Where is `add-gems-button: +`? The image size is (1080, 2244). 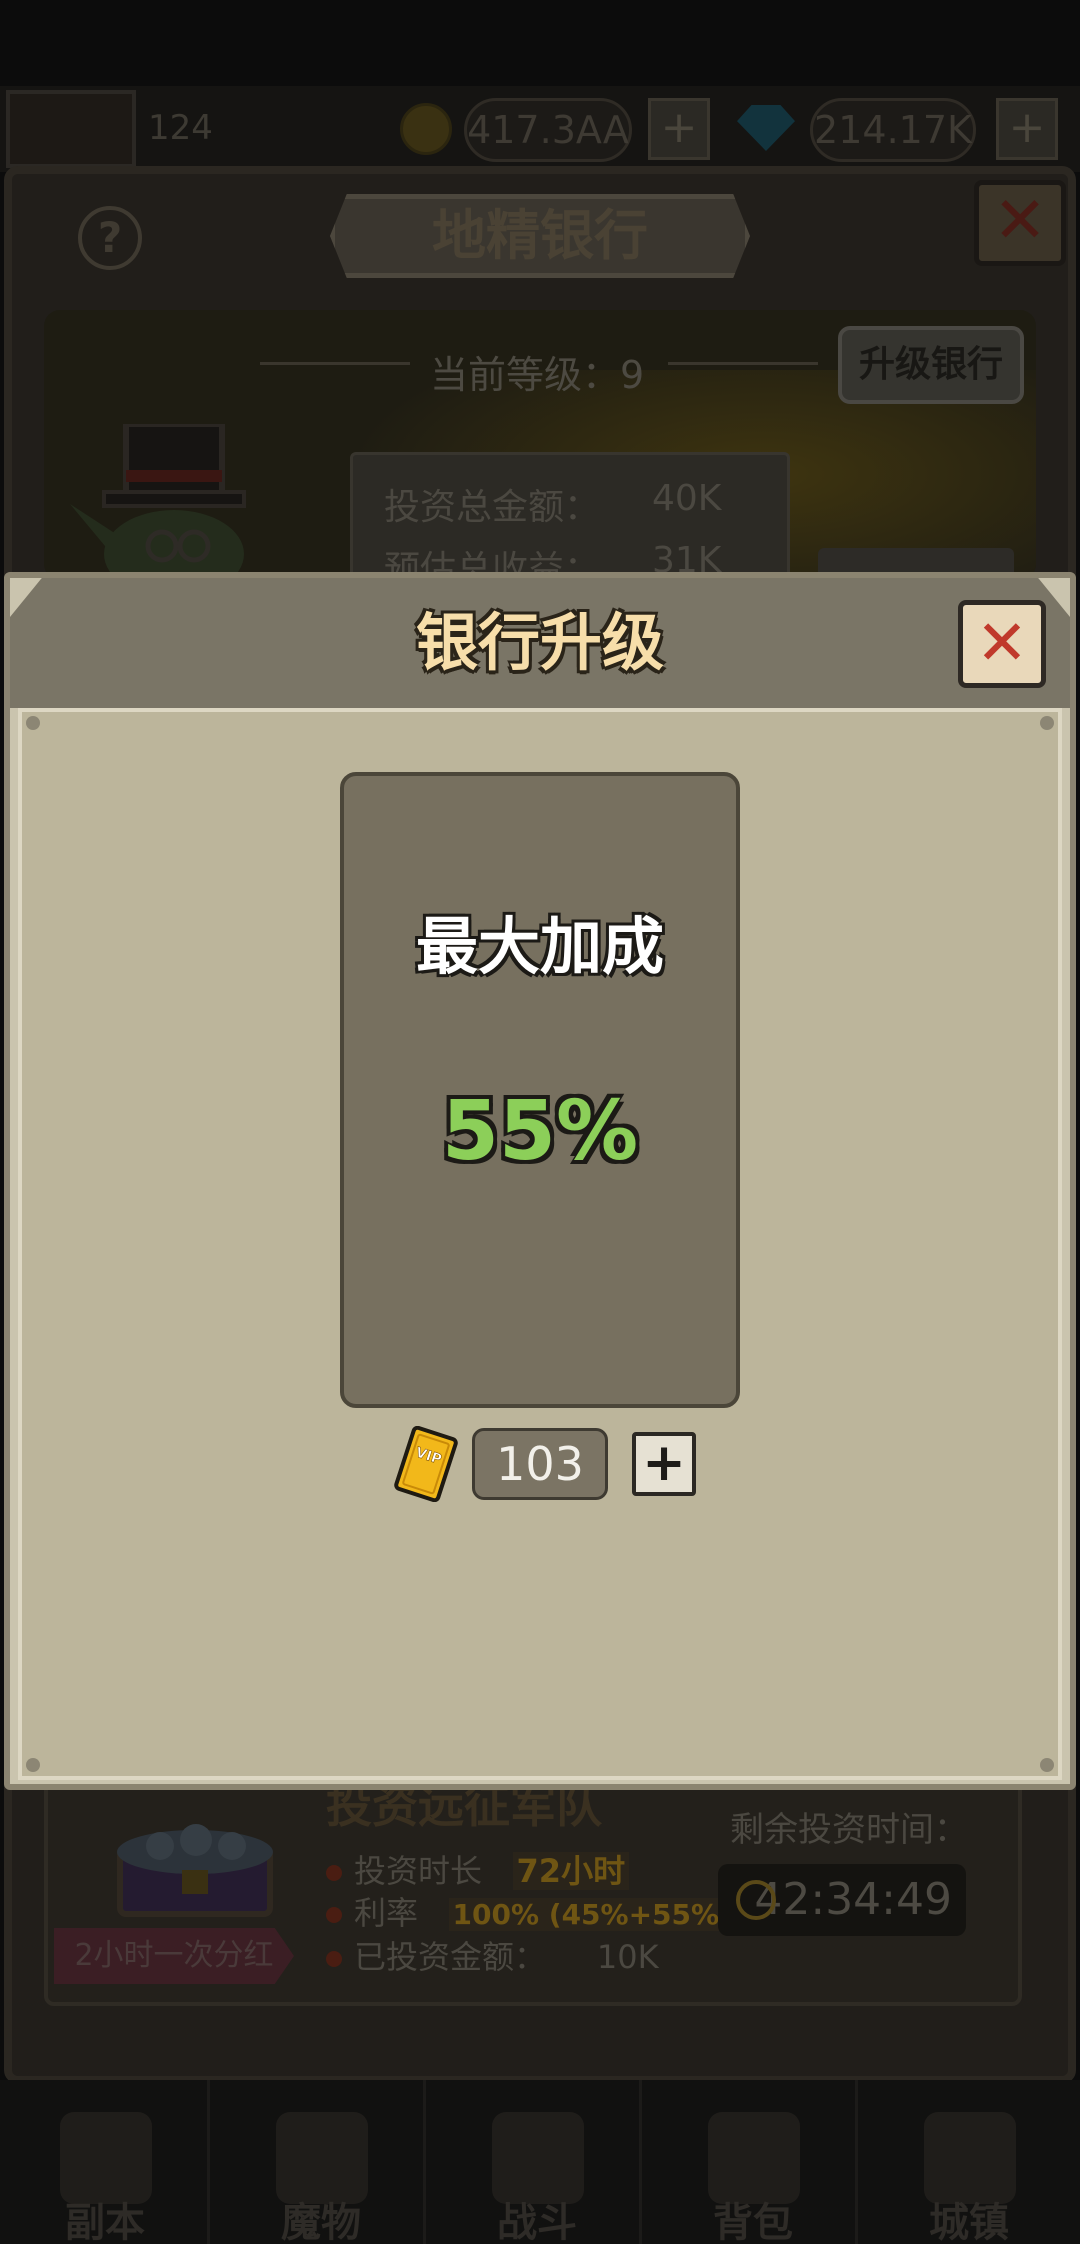
add-gems-button: + is located at coordinates (1027, 129).